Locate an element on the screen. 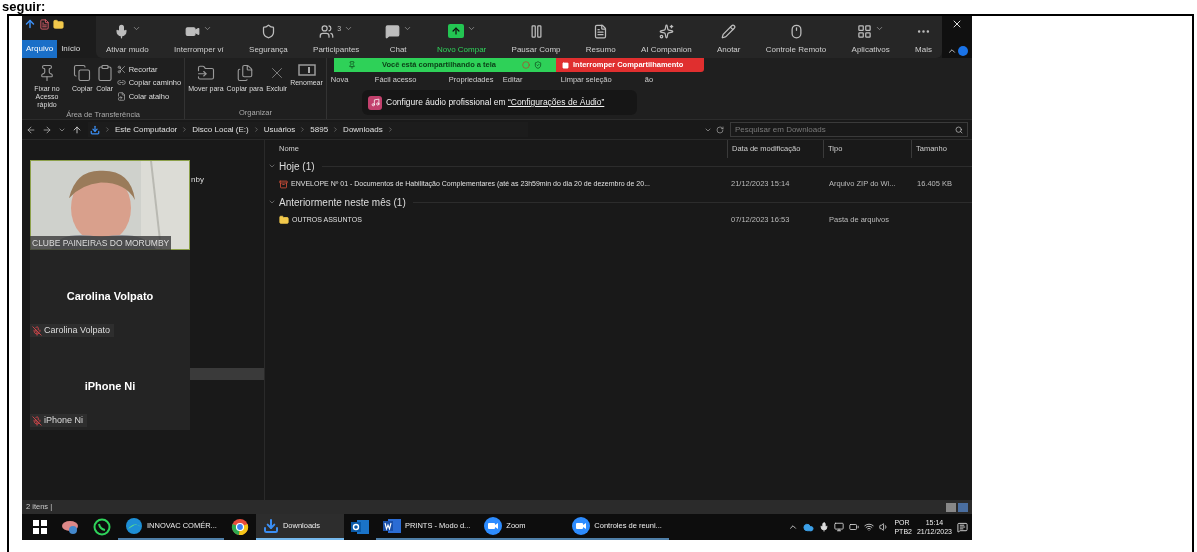 The width and height of the screenshot is (1197, 552). search-icon is located at coordinates (959, 129).